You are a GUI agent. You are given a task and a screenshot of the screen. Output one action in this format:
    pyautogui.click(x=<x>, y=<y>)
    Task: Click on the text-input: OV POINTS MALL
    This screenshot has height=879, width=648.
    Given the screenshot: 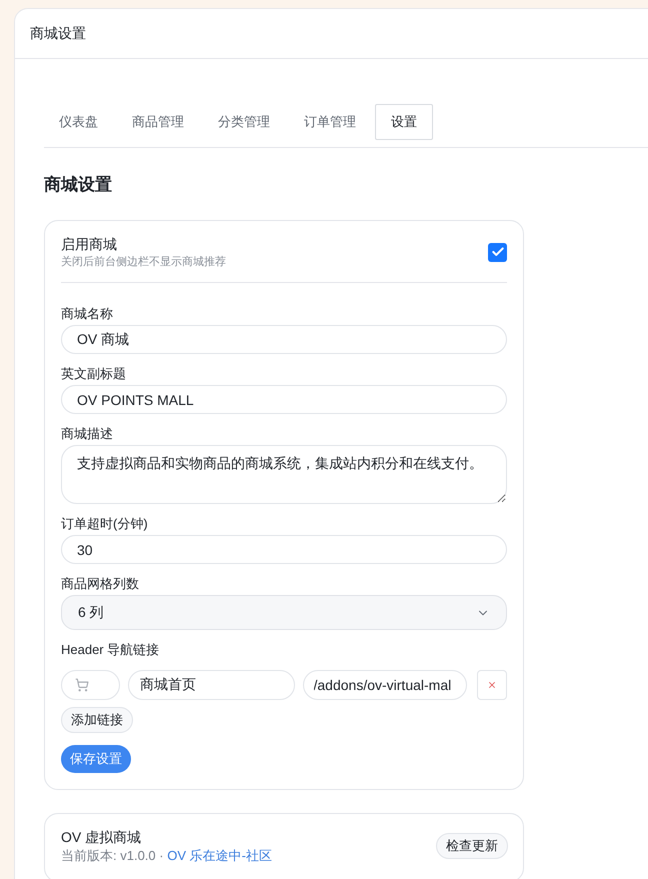 What is the action you would take?
    pyautogui.click(x=284, y=399)
    